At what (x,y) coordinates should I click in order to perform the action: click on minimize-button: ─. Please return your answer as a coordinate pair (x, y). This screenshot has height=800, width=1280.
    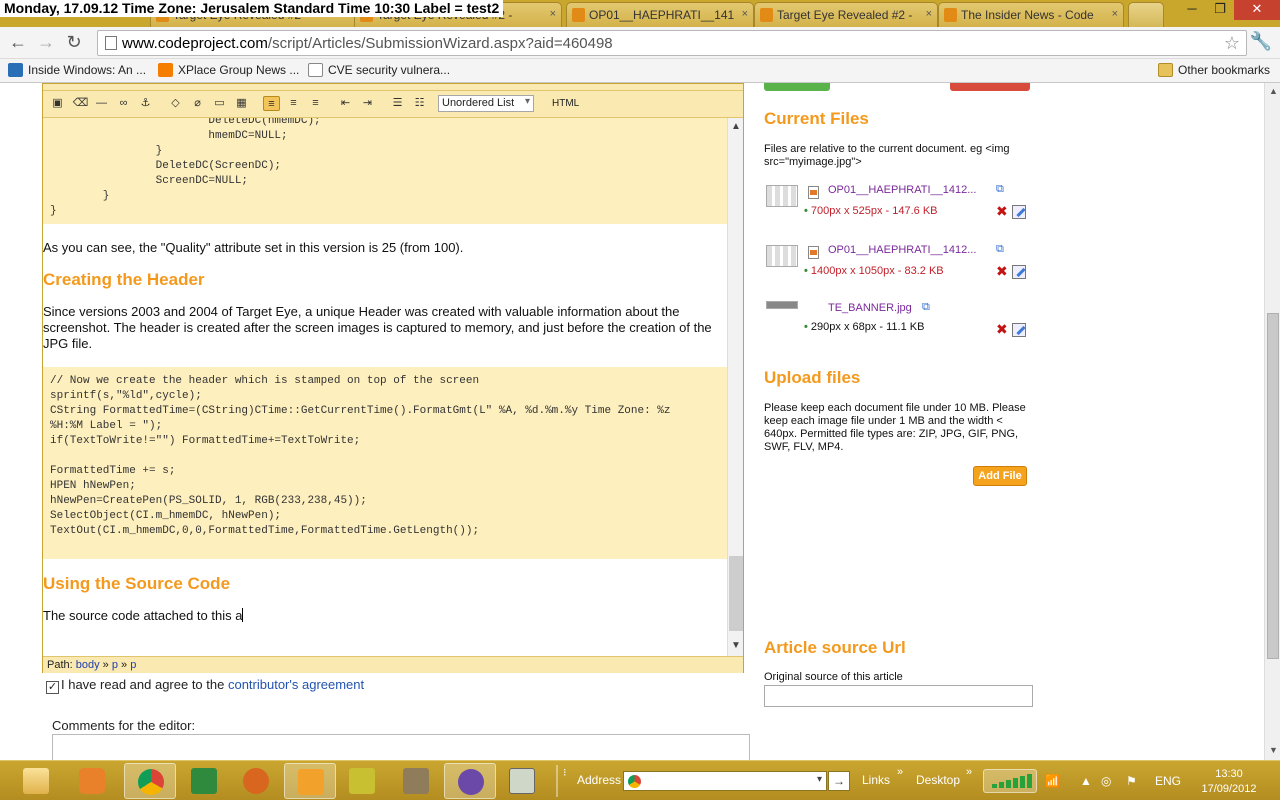
    Looking at the image, I should click on (1192, 10).